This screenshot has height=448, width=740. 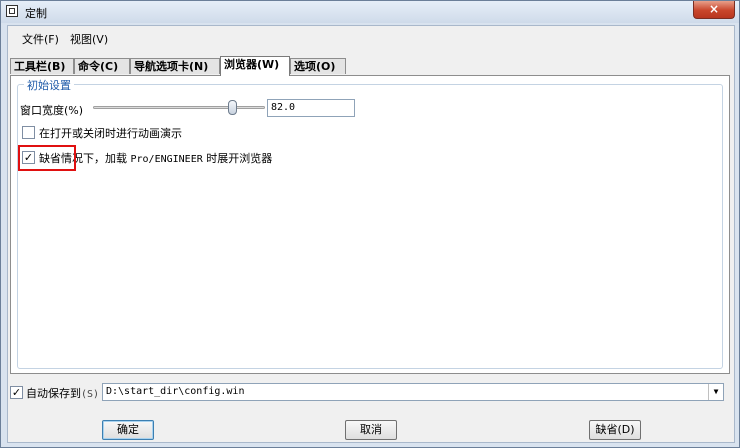 What do you see at coordinates (49, 85) in the screenshot?
I see `group-title: 初始设置` at bounding box center [49, 85].